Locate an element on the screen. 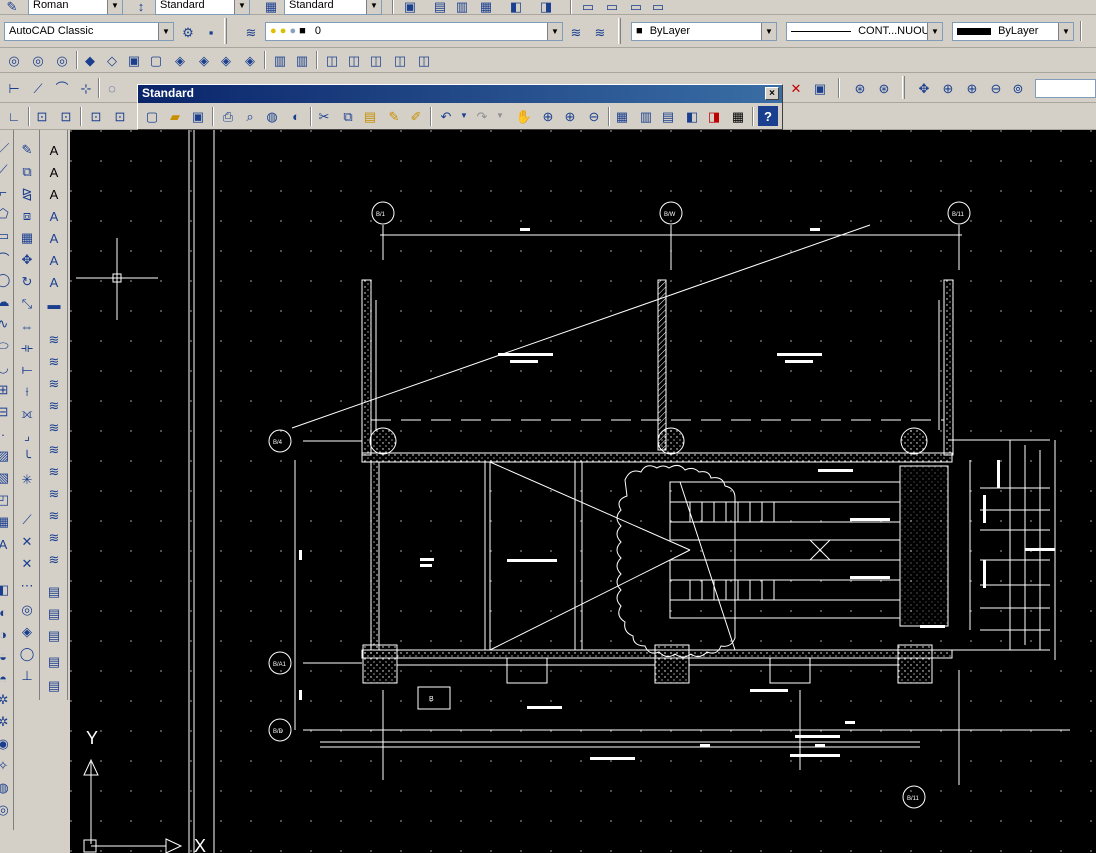 This screenshot has height=853, width=1096. modify-3-icon: ◑ is located at coordinates (6, 634).